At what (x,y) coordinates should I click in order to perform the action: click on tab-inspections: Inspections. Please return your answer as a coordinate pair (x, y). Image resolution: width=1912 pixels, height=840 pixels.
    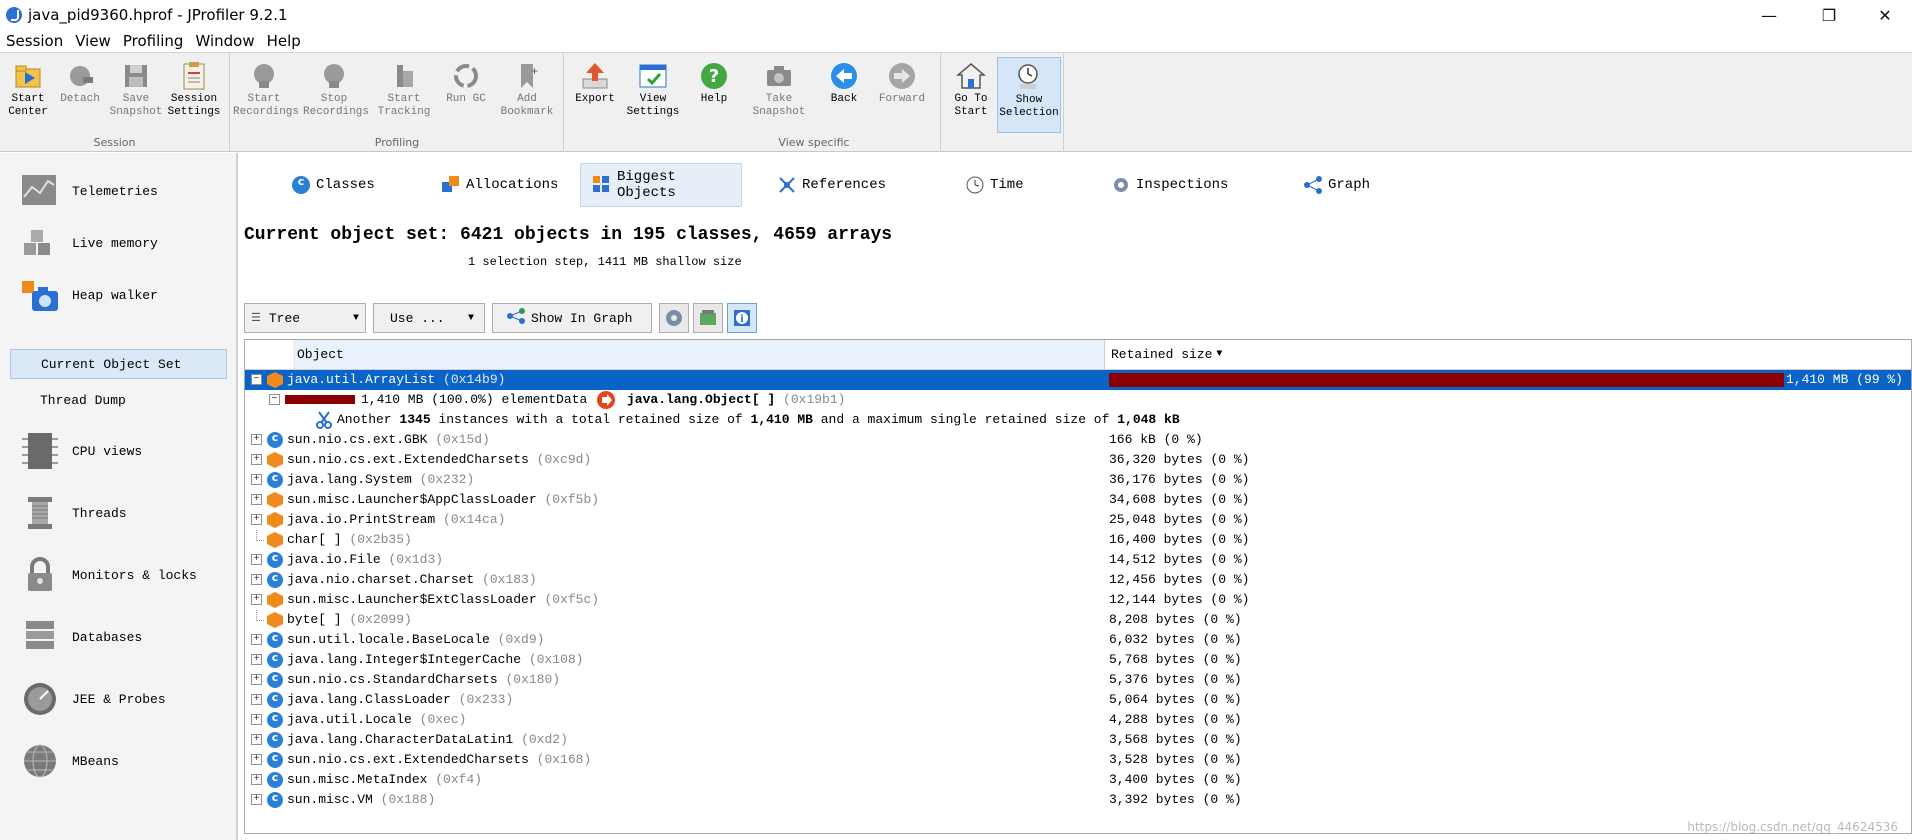
    Looking at the image, I should click on (1170, 185).